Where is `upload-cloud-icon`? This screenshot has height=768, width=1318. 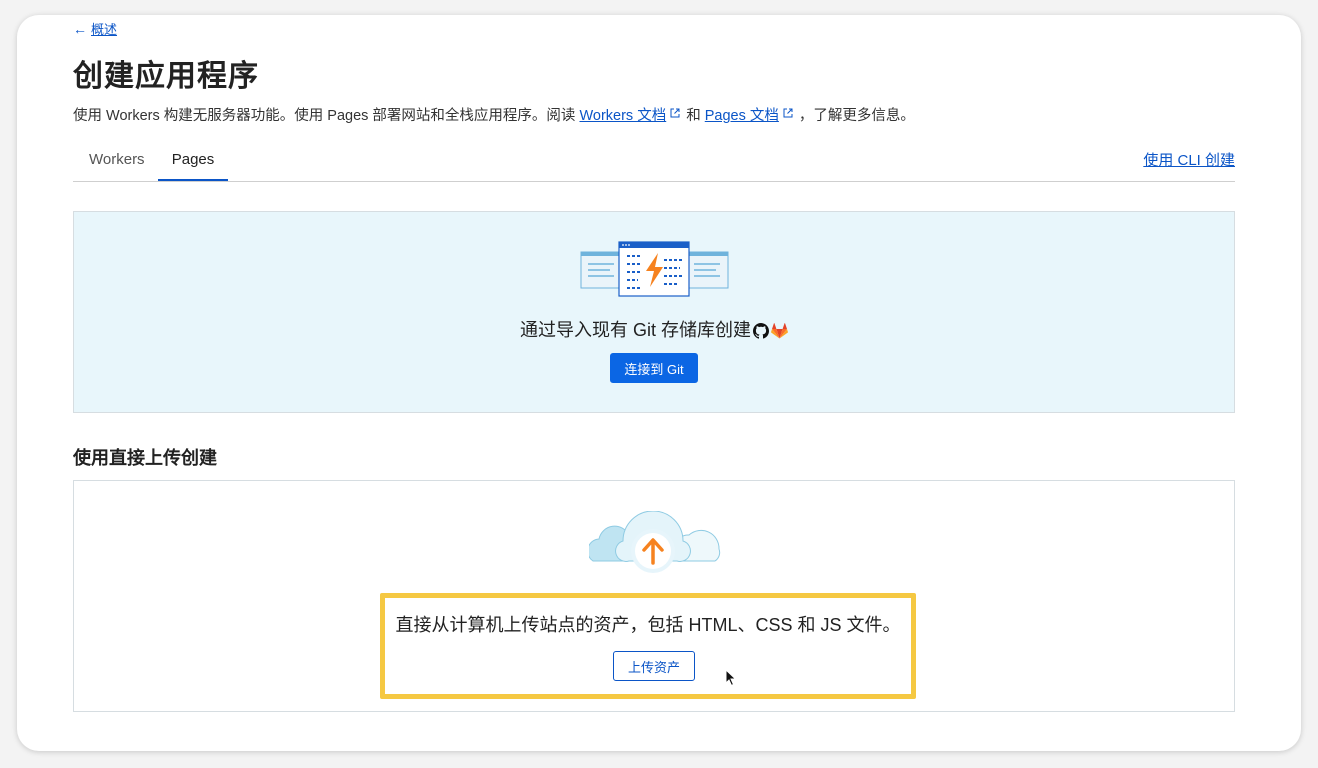
upload-cloud-icon is located at coordinates (655, 542).